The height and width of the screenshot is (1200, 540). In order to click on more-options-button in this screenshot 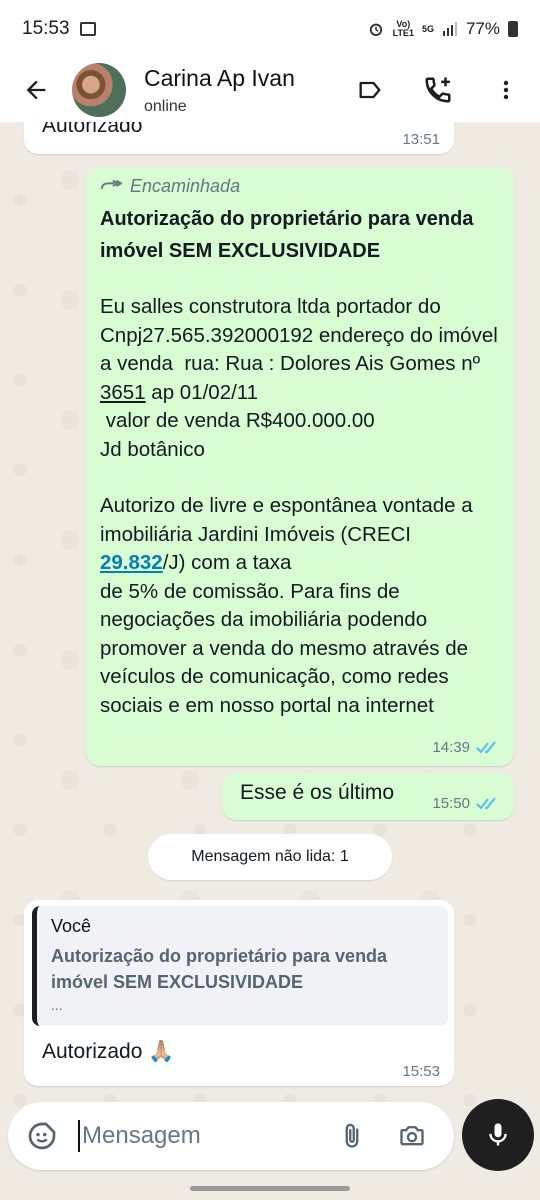, I will do `click(506, 90)`.